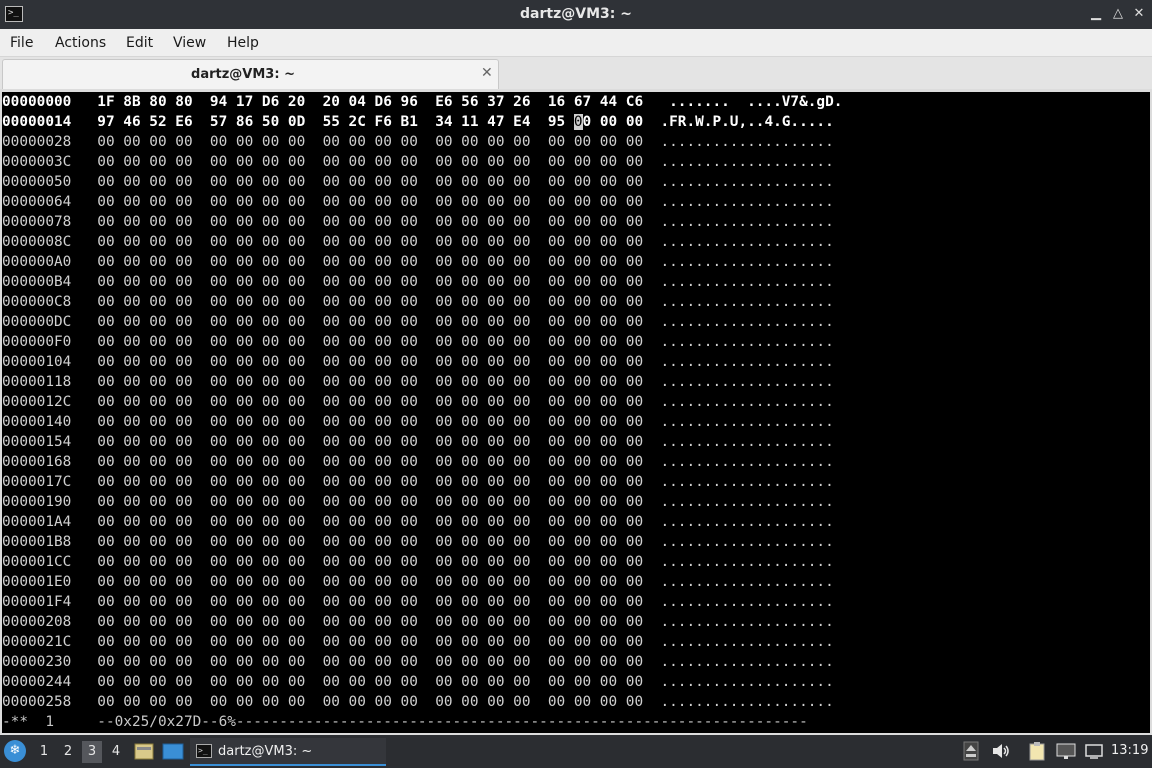 The height and width of the screenshot is (768, 1152). Describe the element at coordinates (116, 752) in the screenshot. I see `workspace-4: 4` at that location.